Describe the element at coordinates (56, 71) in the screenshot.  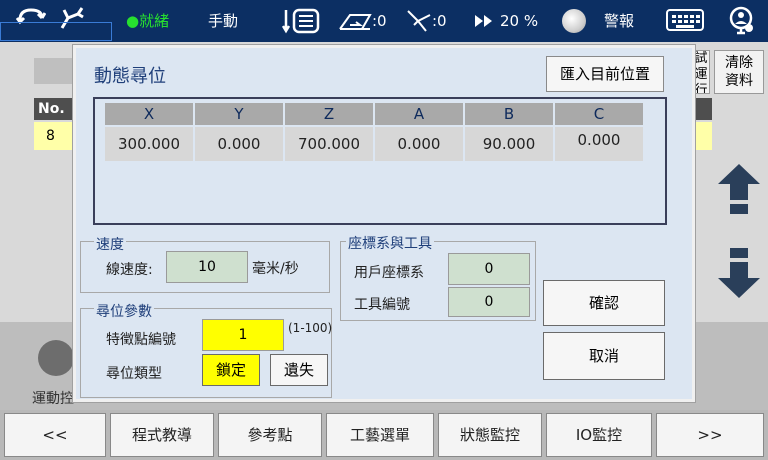
I see `background-tab` at that location.